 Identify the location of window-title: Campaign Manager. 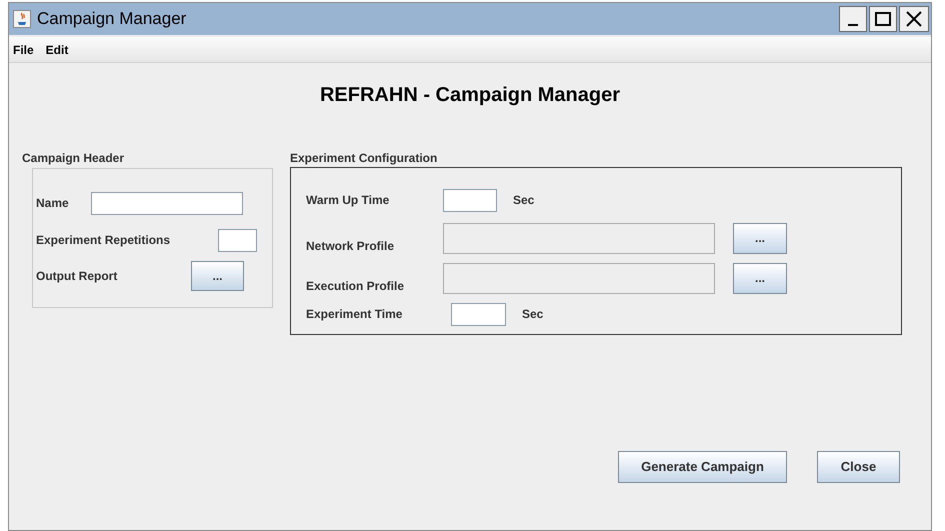
(111, 19).